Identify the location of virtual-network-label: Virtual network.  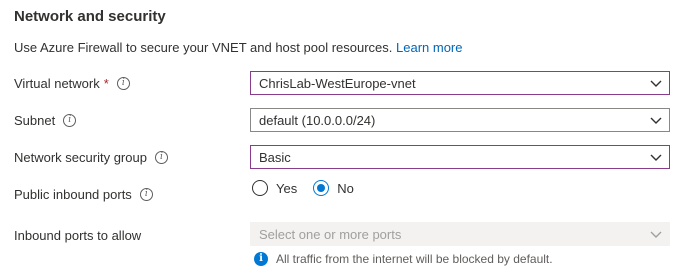
(57, 83).